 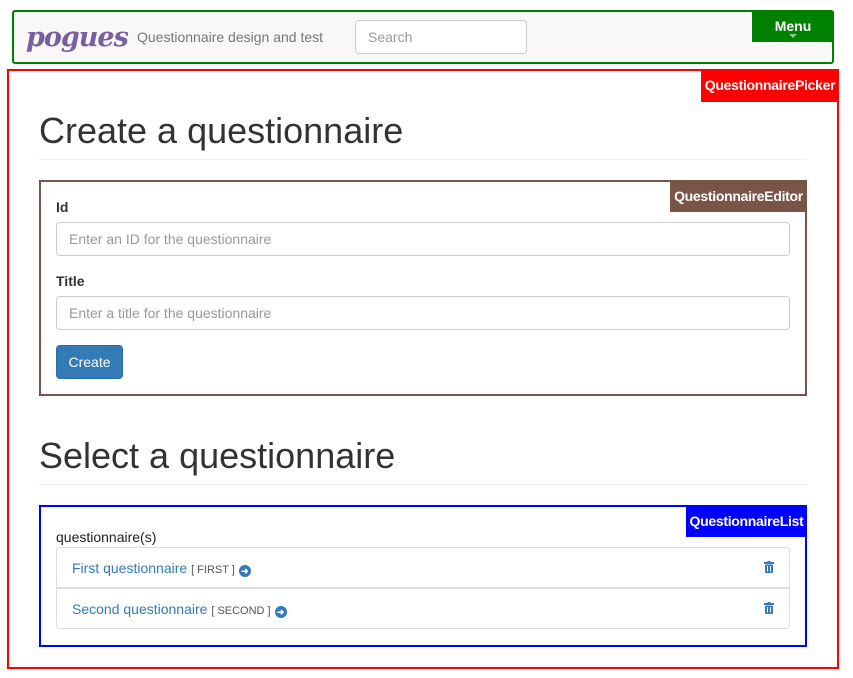 I want to click on select-heading: Select a questionnaire, so click(x=217, y=455).